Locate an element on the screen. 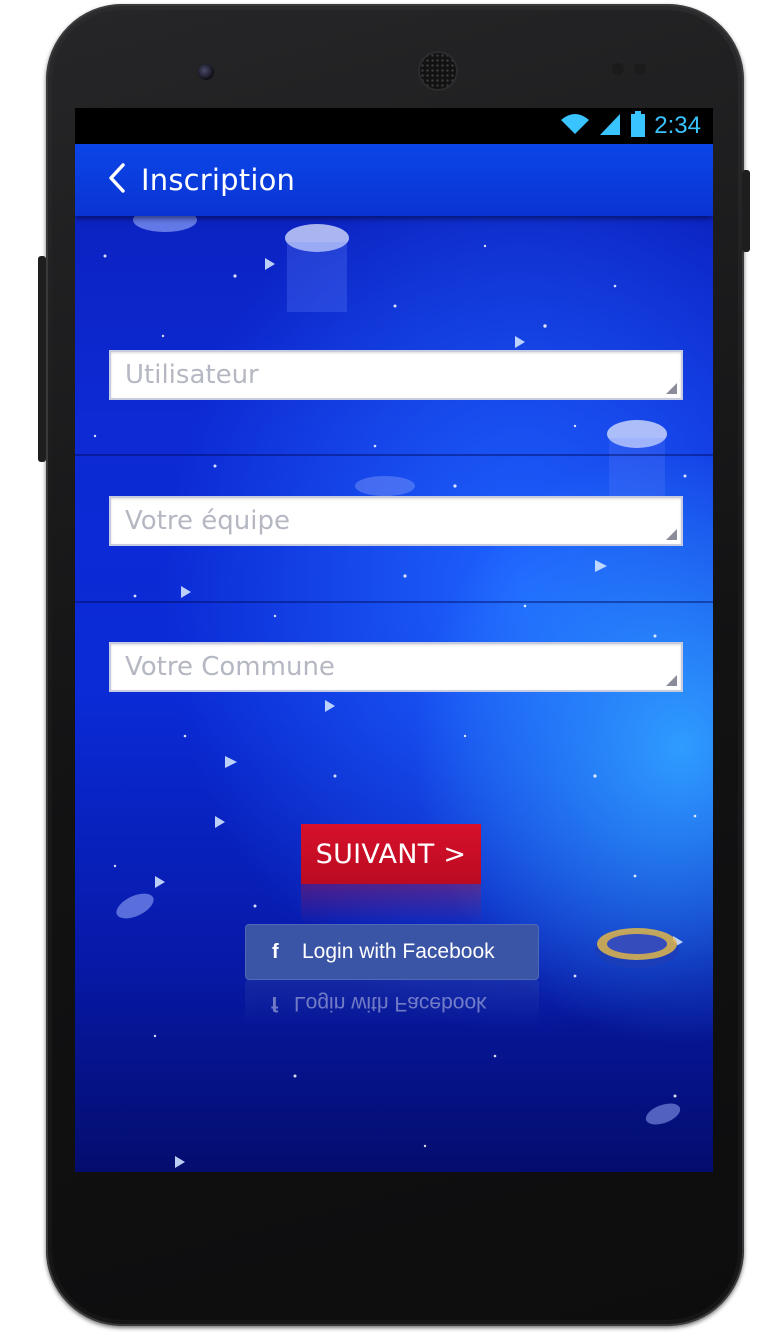  username-field is located at coordinates (396, 375).